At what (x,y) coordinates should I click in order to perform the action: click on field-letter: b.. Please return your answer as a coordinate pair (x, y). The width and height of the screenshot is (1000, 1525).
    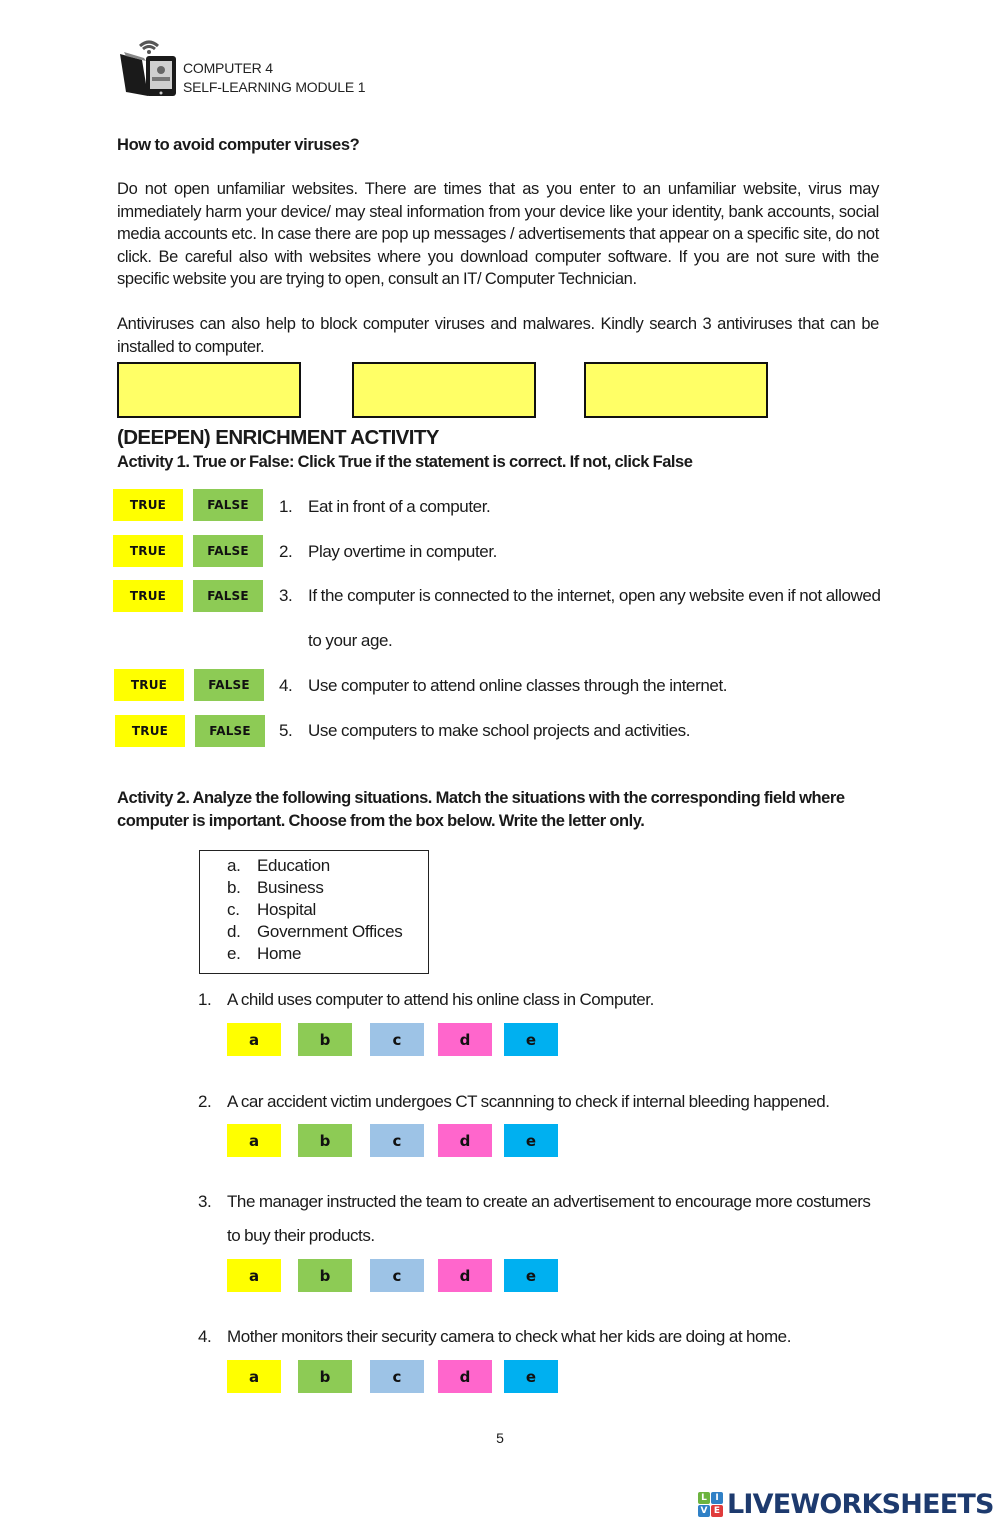
    Looking at the image, I should click on (234, 887).